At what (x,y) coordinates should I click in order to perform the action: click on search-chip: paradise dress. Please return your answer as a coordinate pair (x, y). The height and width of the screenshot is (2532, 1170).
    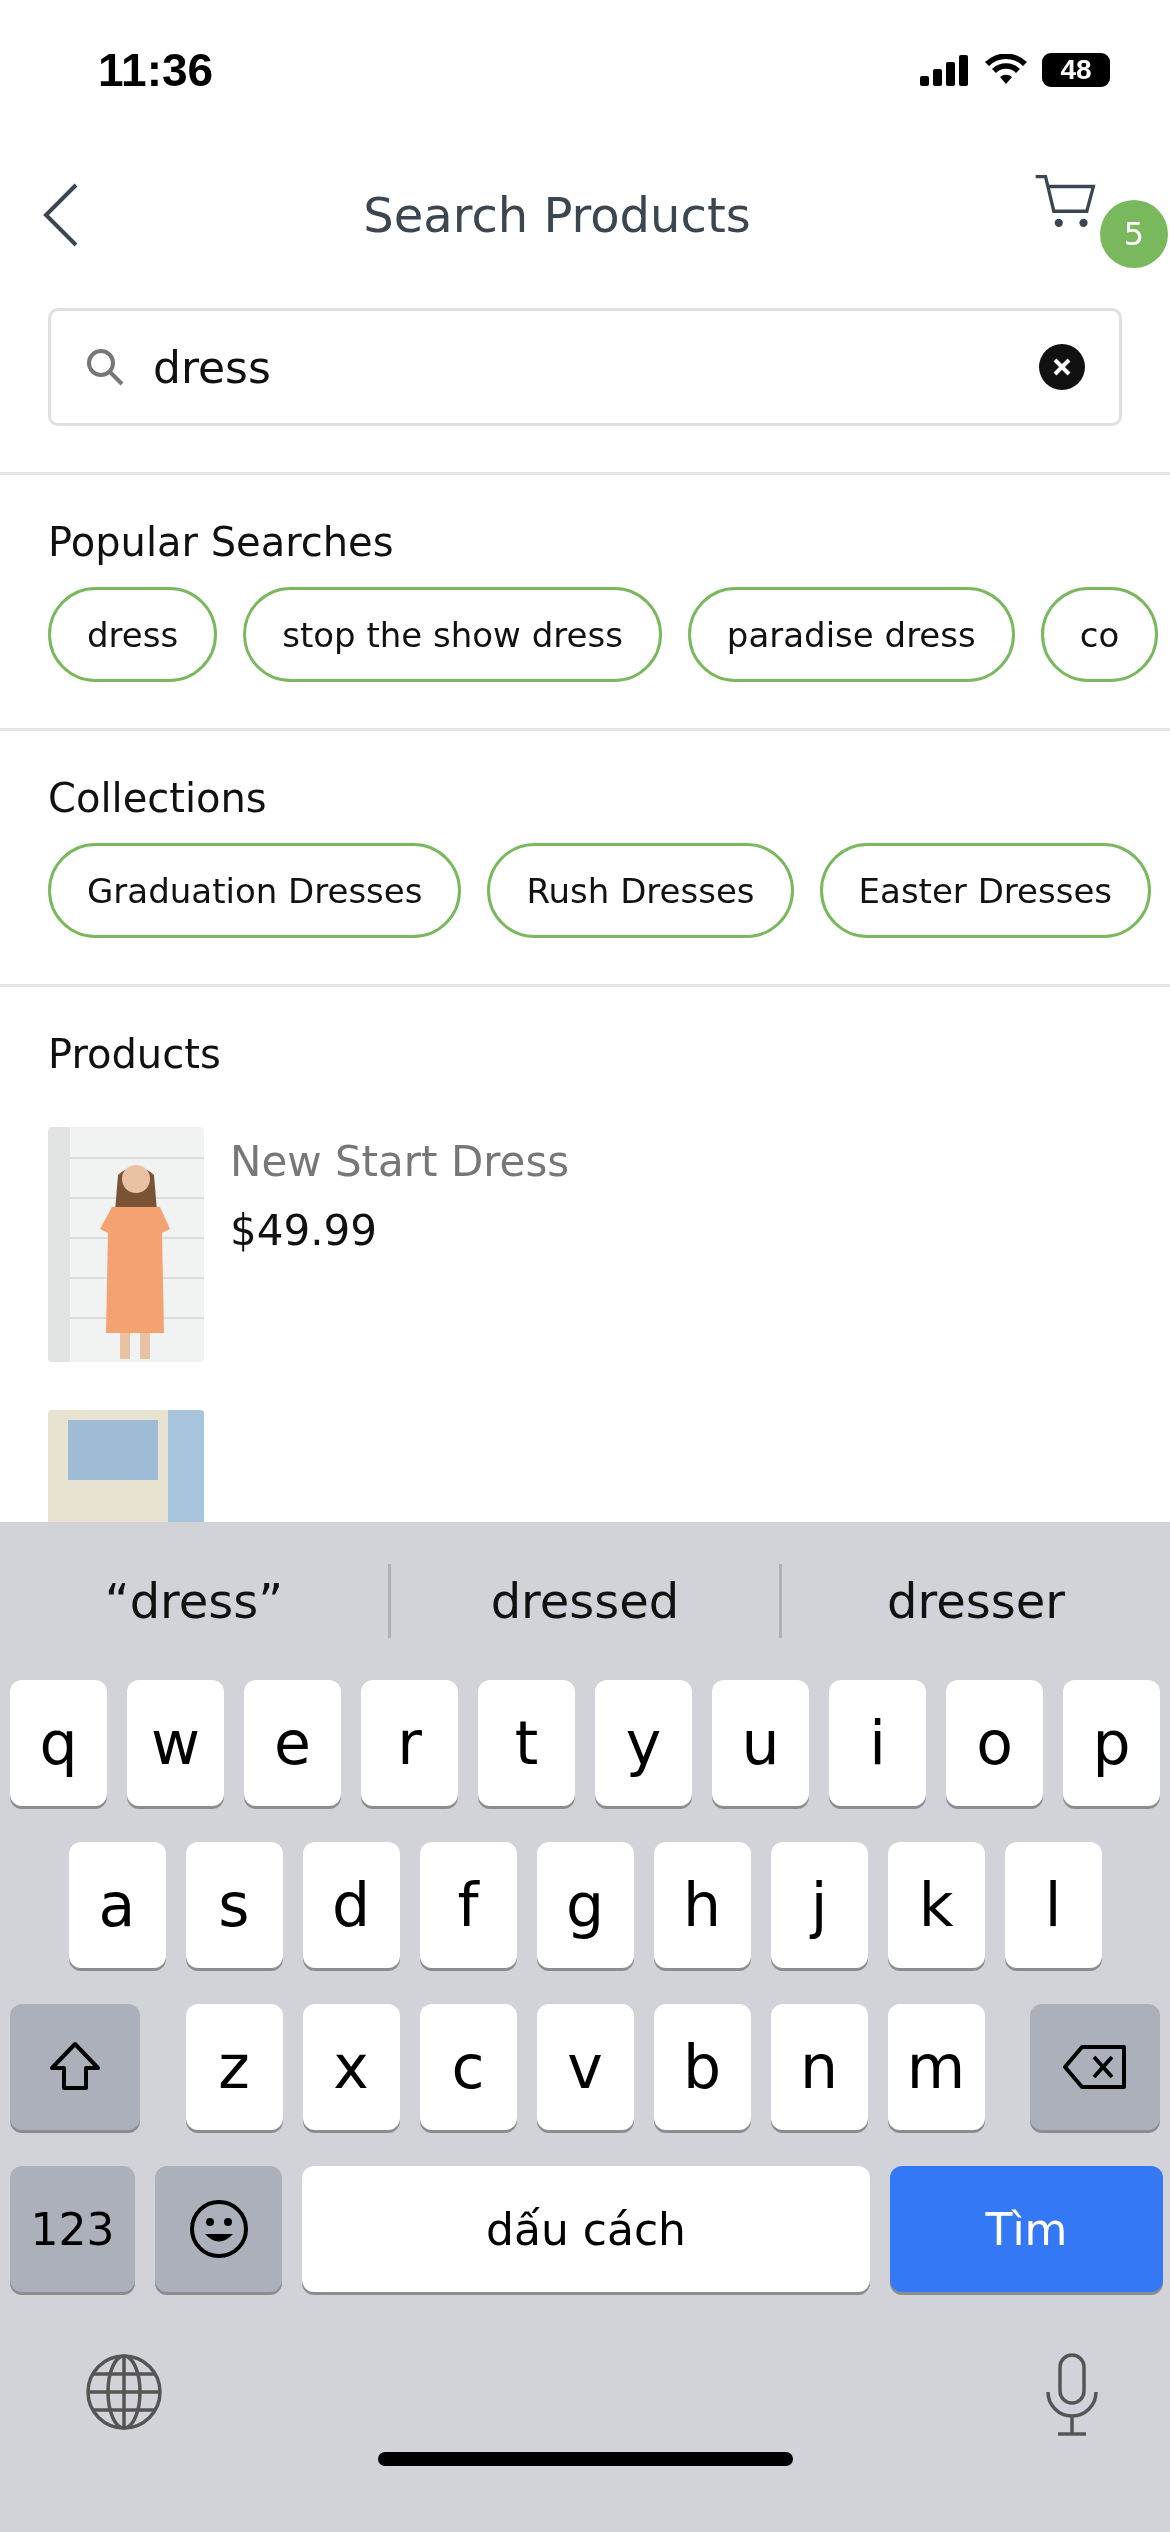
    Looking at the image, I should click on (851, 634).